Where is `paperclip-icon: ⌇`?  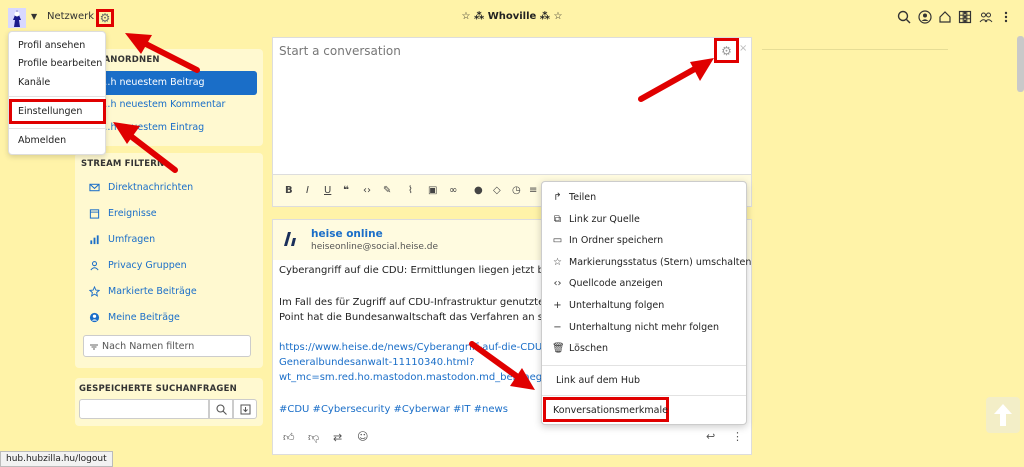 paperclip-icon: ⌇ is located at coordinates (410, 190).